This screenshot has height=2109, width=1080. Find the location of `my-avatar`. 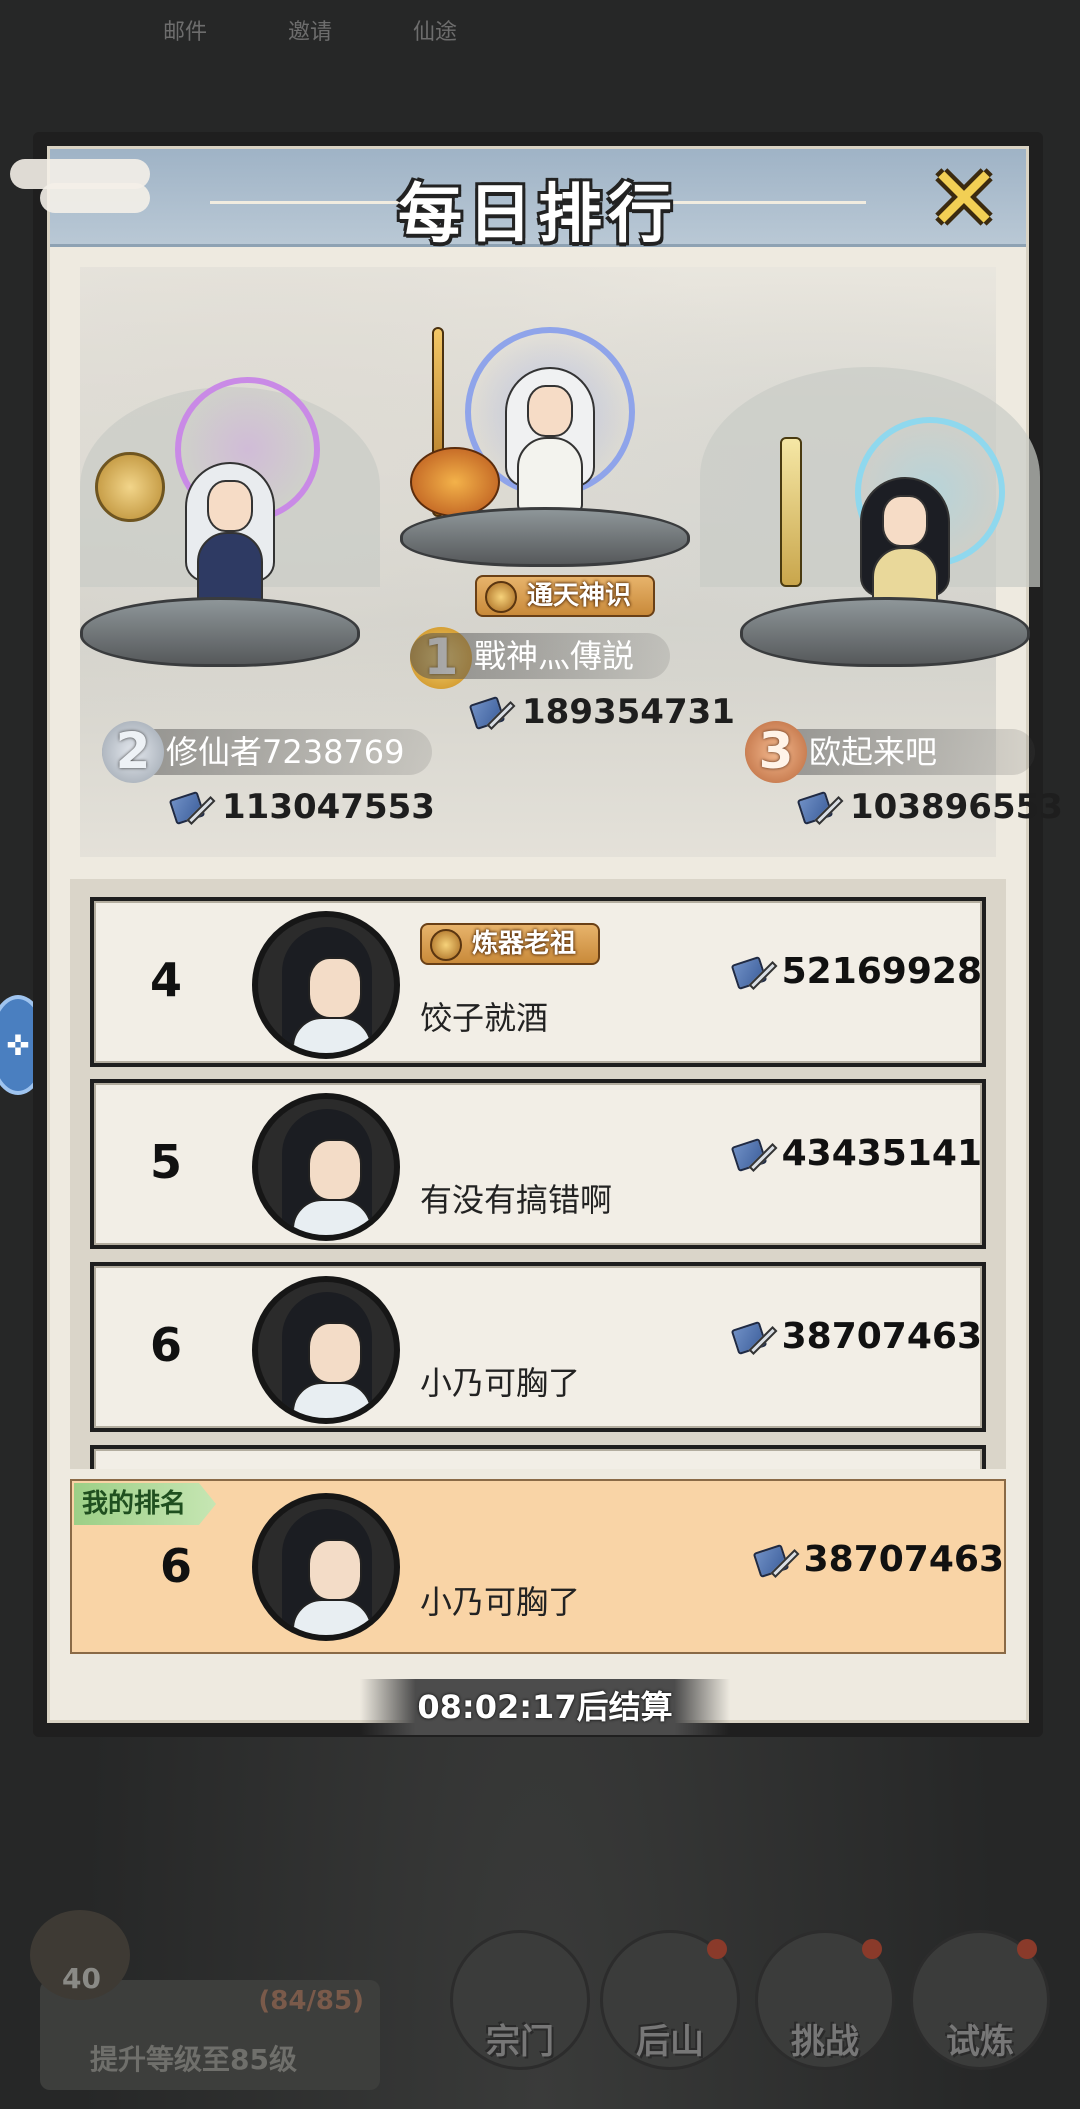

my-avatar is located at coordinates (326, 1567).